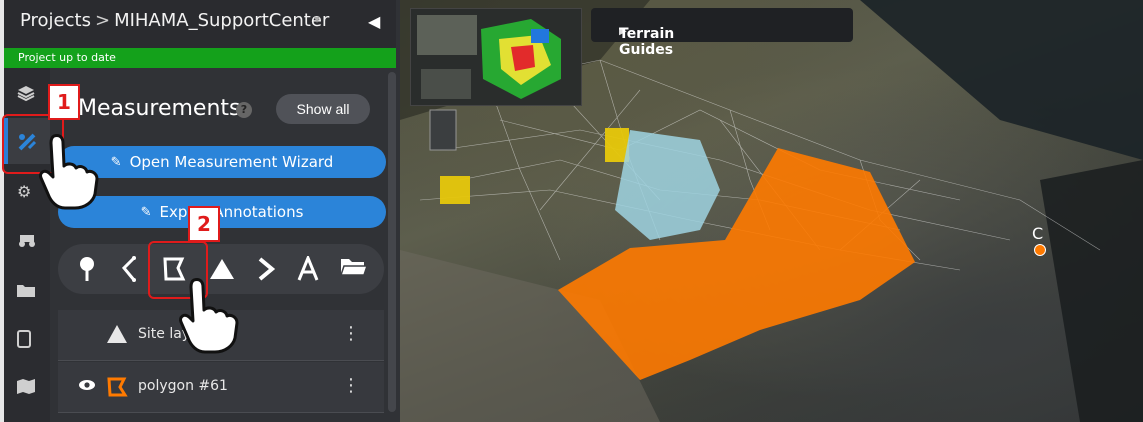 The width and height of the screenshot is (1143, 422). Describe the element at coordinates (26, 291) in the screenshot. I see `folder-icon` at that location.